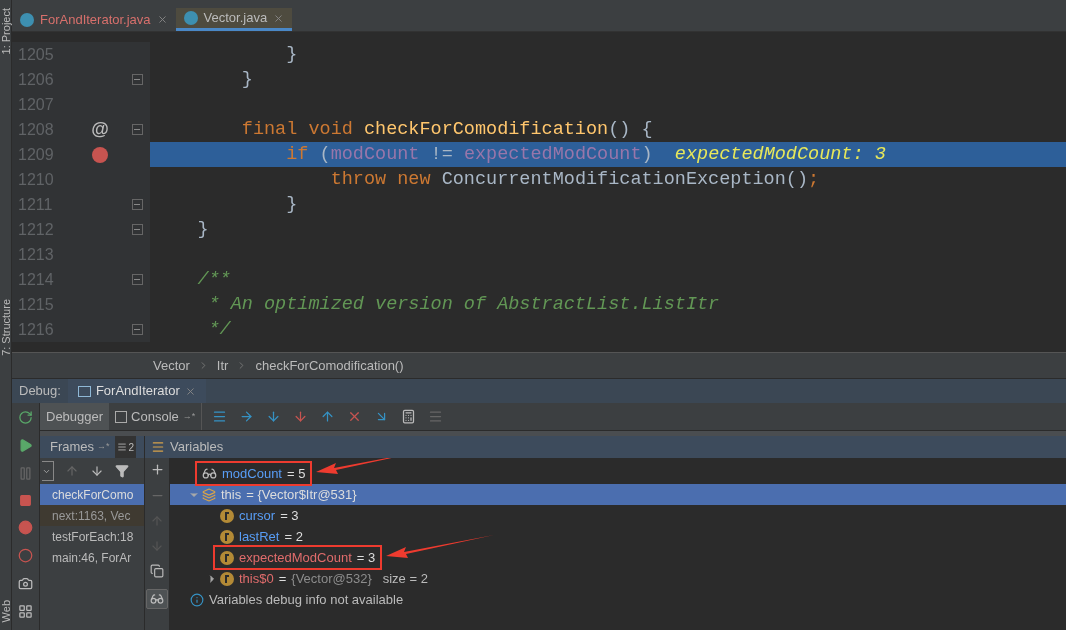 This screenshot has width=1066, height=630. Describe the element at coordinates (92, 494) in the screenshot. I see `stack-frame: checkForComo` at that location.